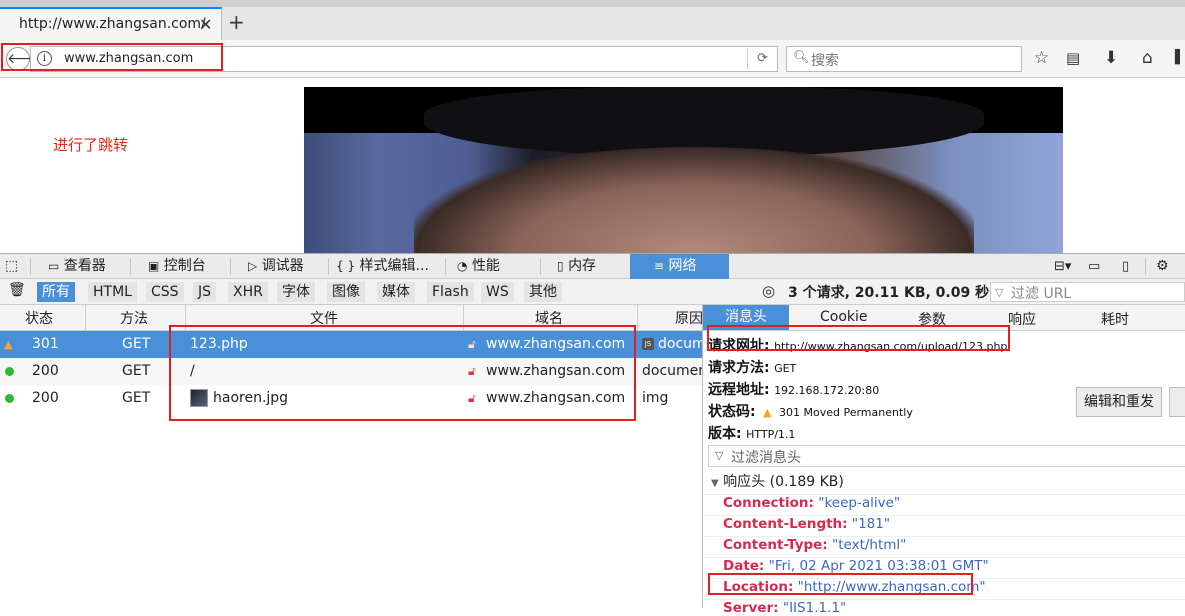 This screenshot has height=616, width=1185. What do you see at coordinates (560, 266) in the screenshot?
I see `memory-icon: ▯` at bounding box center [560, 266].